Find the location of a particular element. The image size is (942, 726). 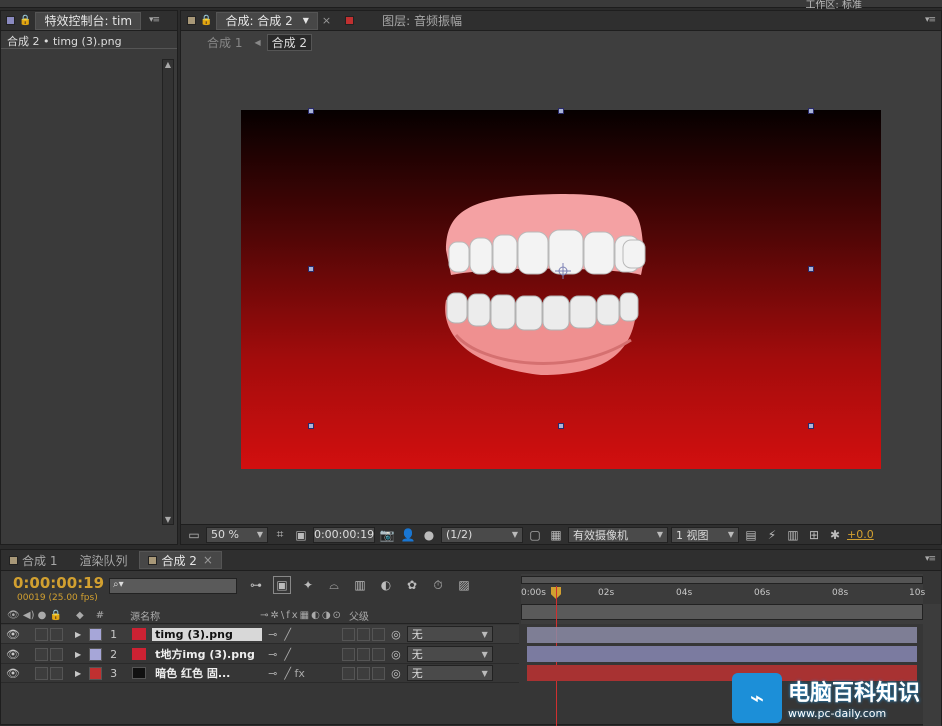

tab-render-queue: 渲染队列 is located at coordinates (103, 560).